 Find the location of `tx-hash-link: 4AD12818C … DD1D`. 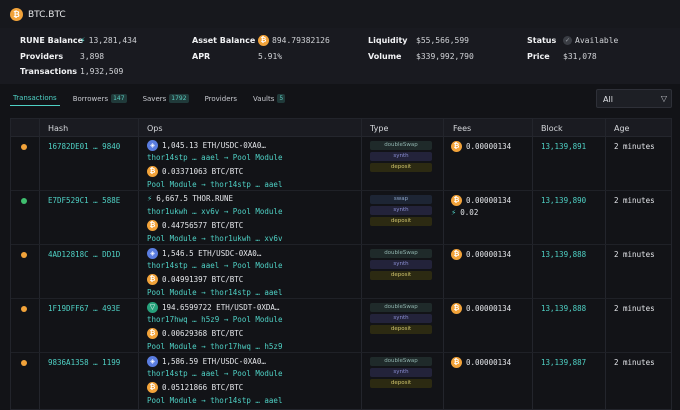

tx-hash-link: 4AD12818C … DD1D is located at coordinates (84, 254).